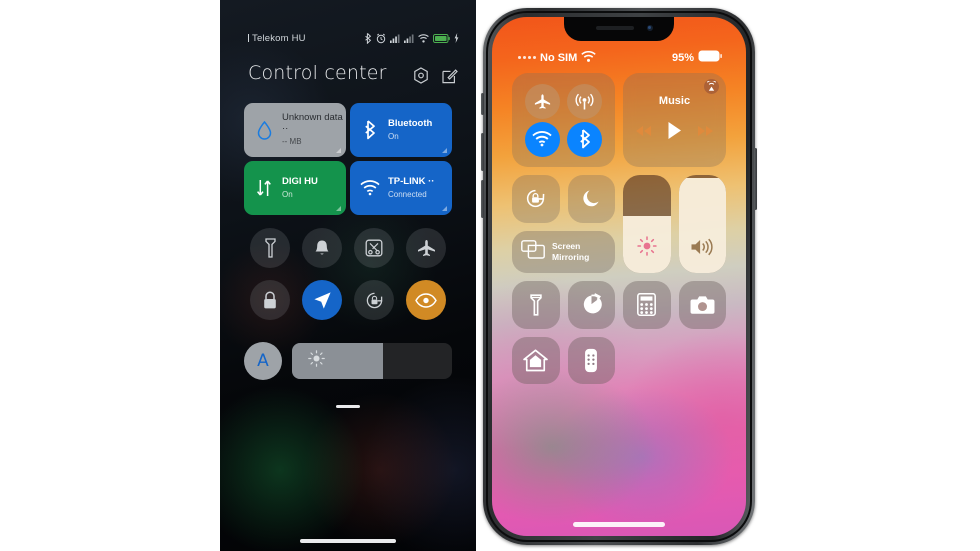 The image size is (980, 551). What do you see at coordinates (571, 256) in the screenshot?
I see `mirroring-line2: Mirroring` at bounding box center [571, 256].